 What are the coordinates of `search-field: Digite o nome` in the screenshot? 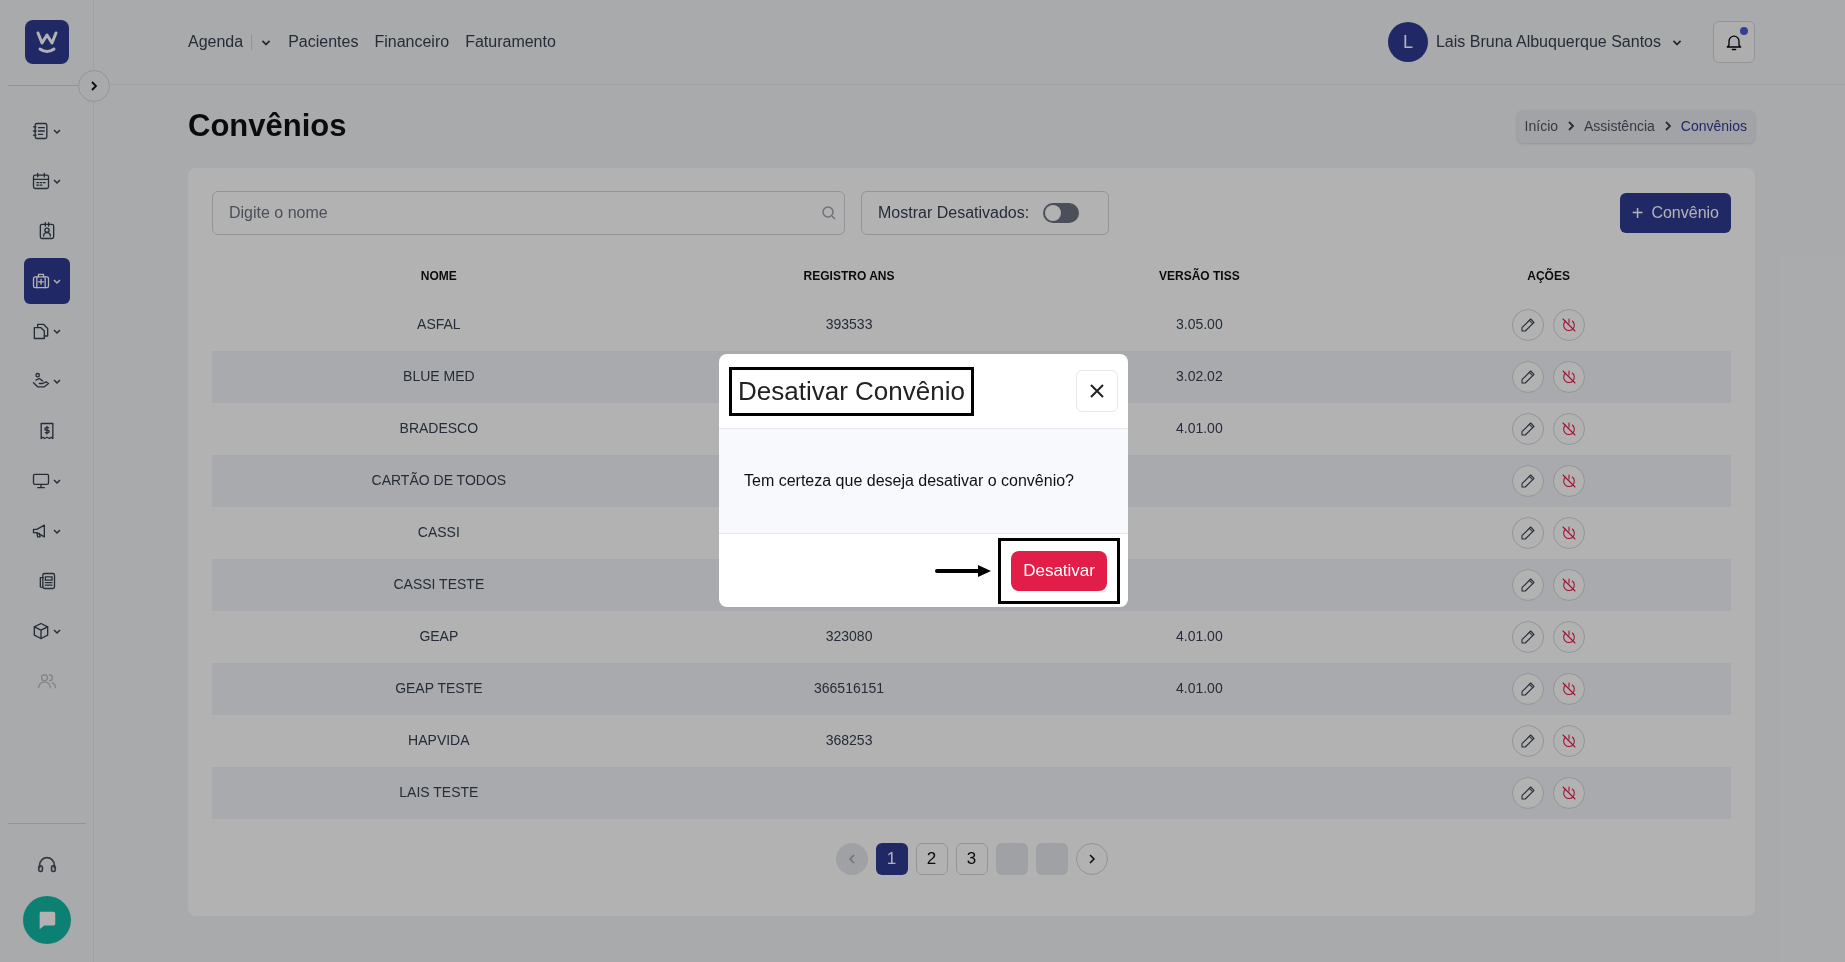 It's located at (528, 212).